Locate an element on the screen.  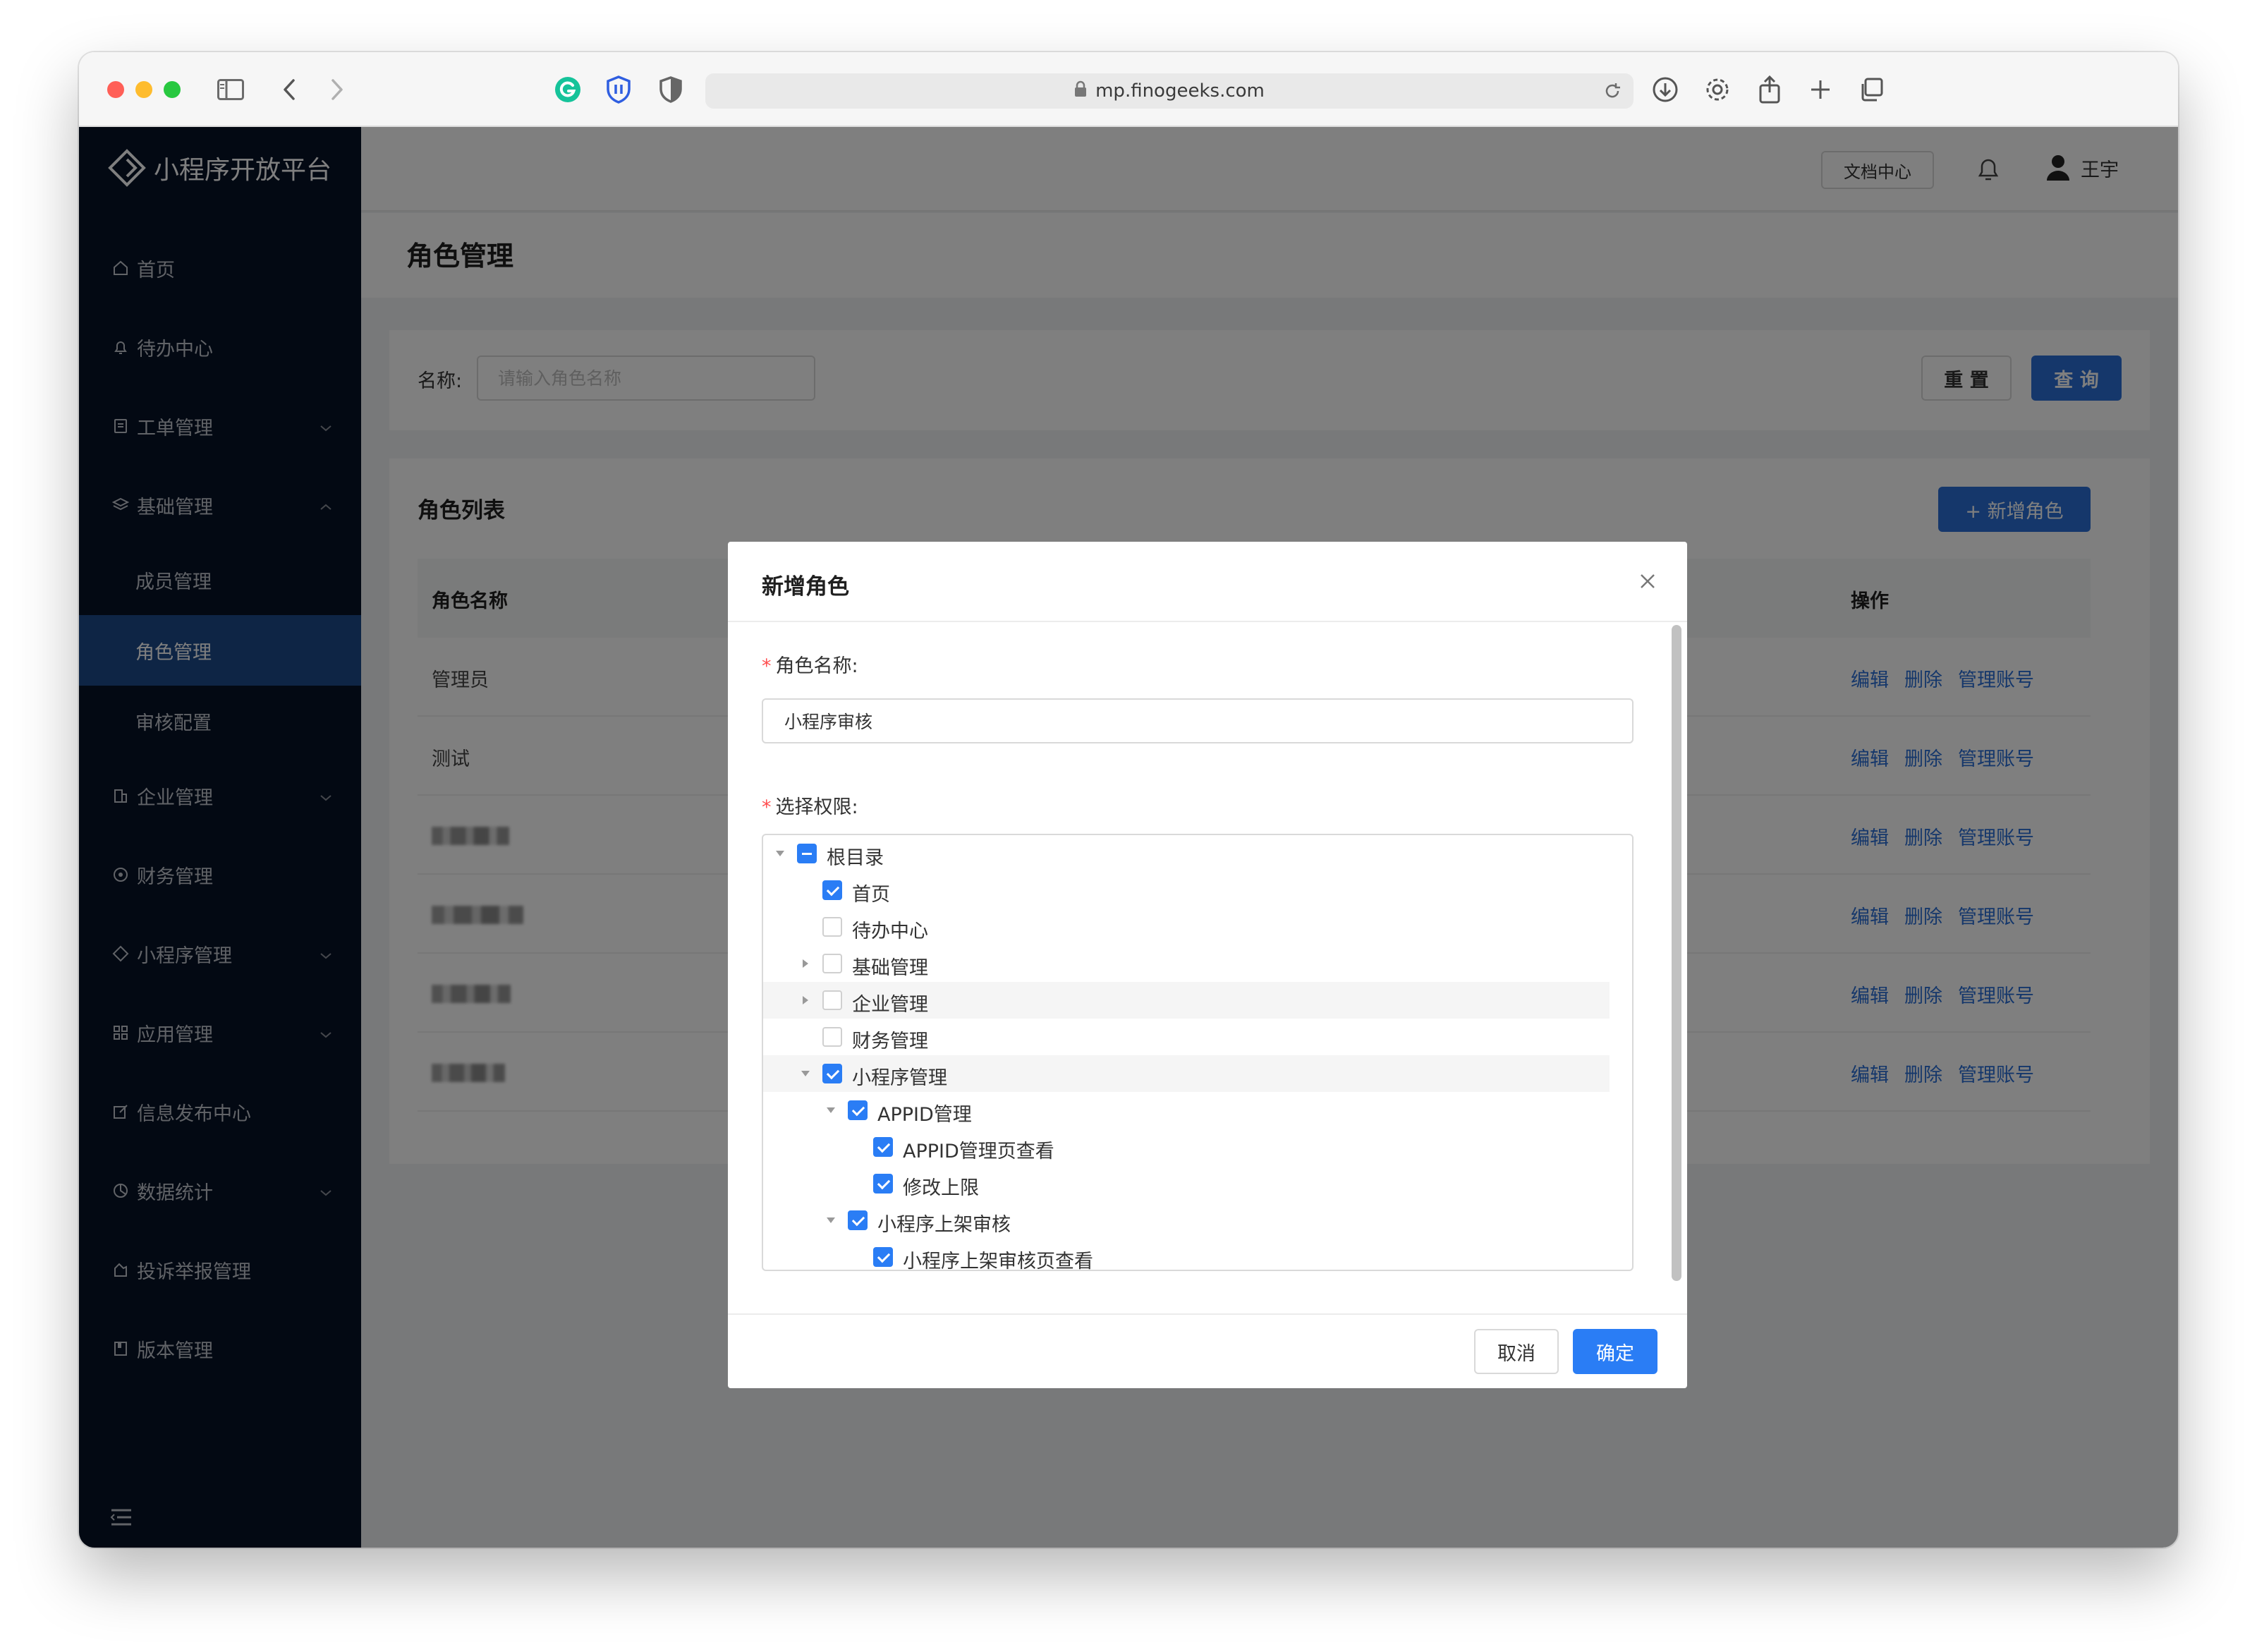
tree-node-label: 小程序上架审核 is located at coordinates (944, 1225).